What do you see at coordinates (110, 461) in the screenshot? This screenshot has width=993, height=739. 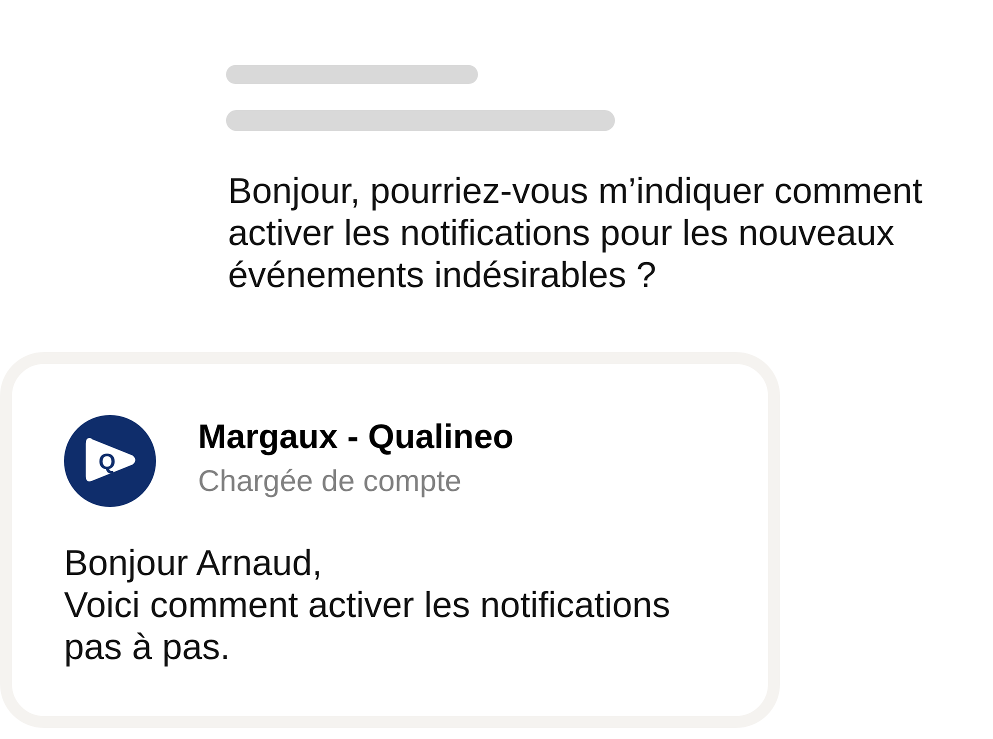 I see `company-logo: Q` at bounding box center [110, 461].